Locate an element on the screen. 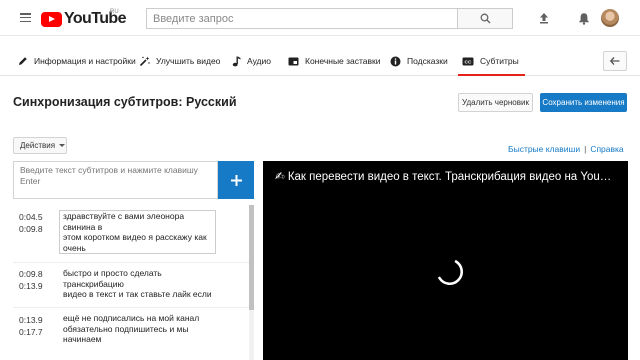  tab-info-settings: Информация и настройки is located at coordinates (77, 61).